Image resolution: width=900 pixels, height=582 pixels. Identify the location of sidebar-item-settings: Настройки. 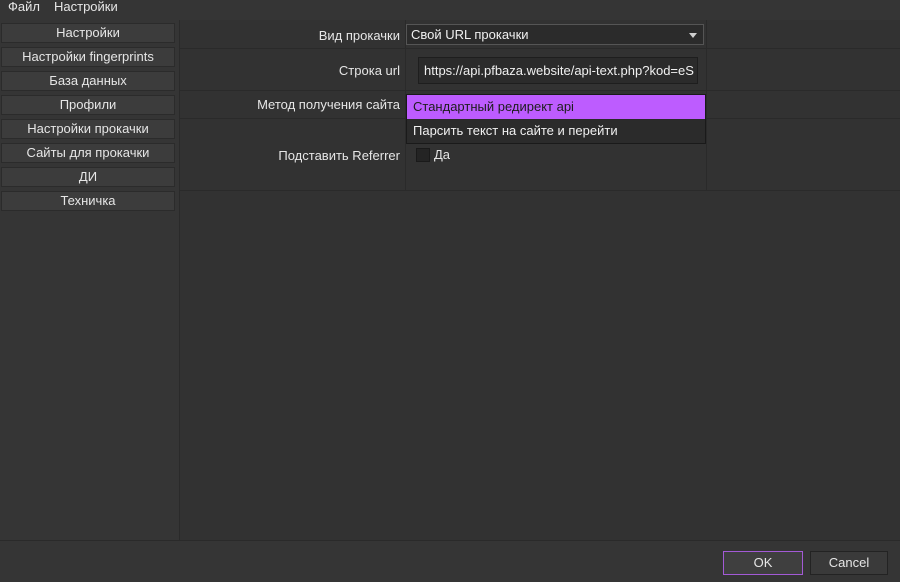
(88, 33).